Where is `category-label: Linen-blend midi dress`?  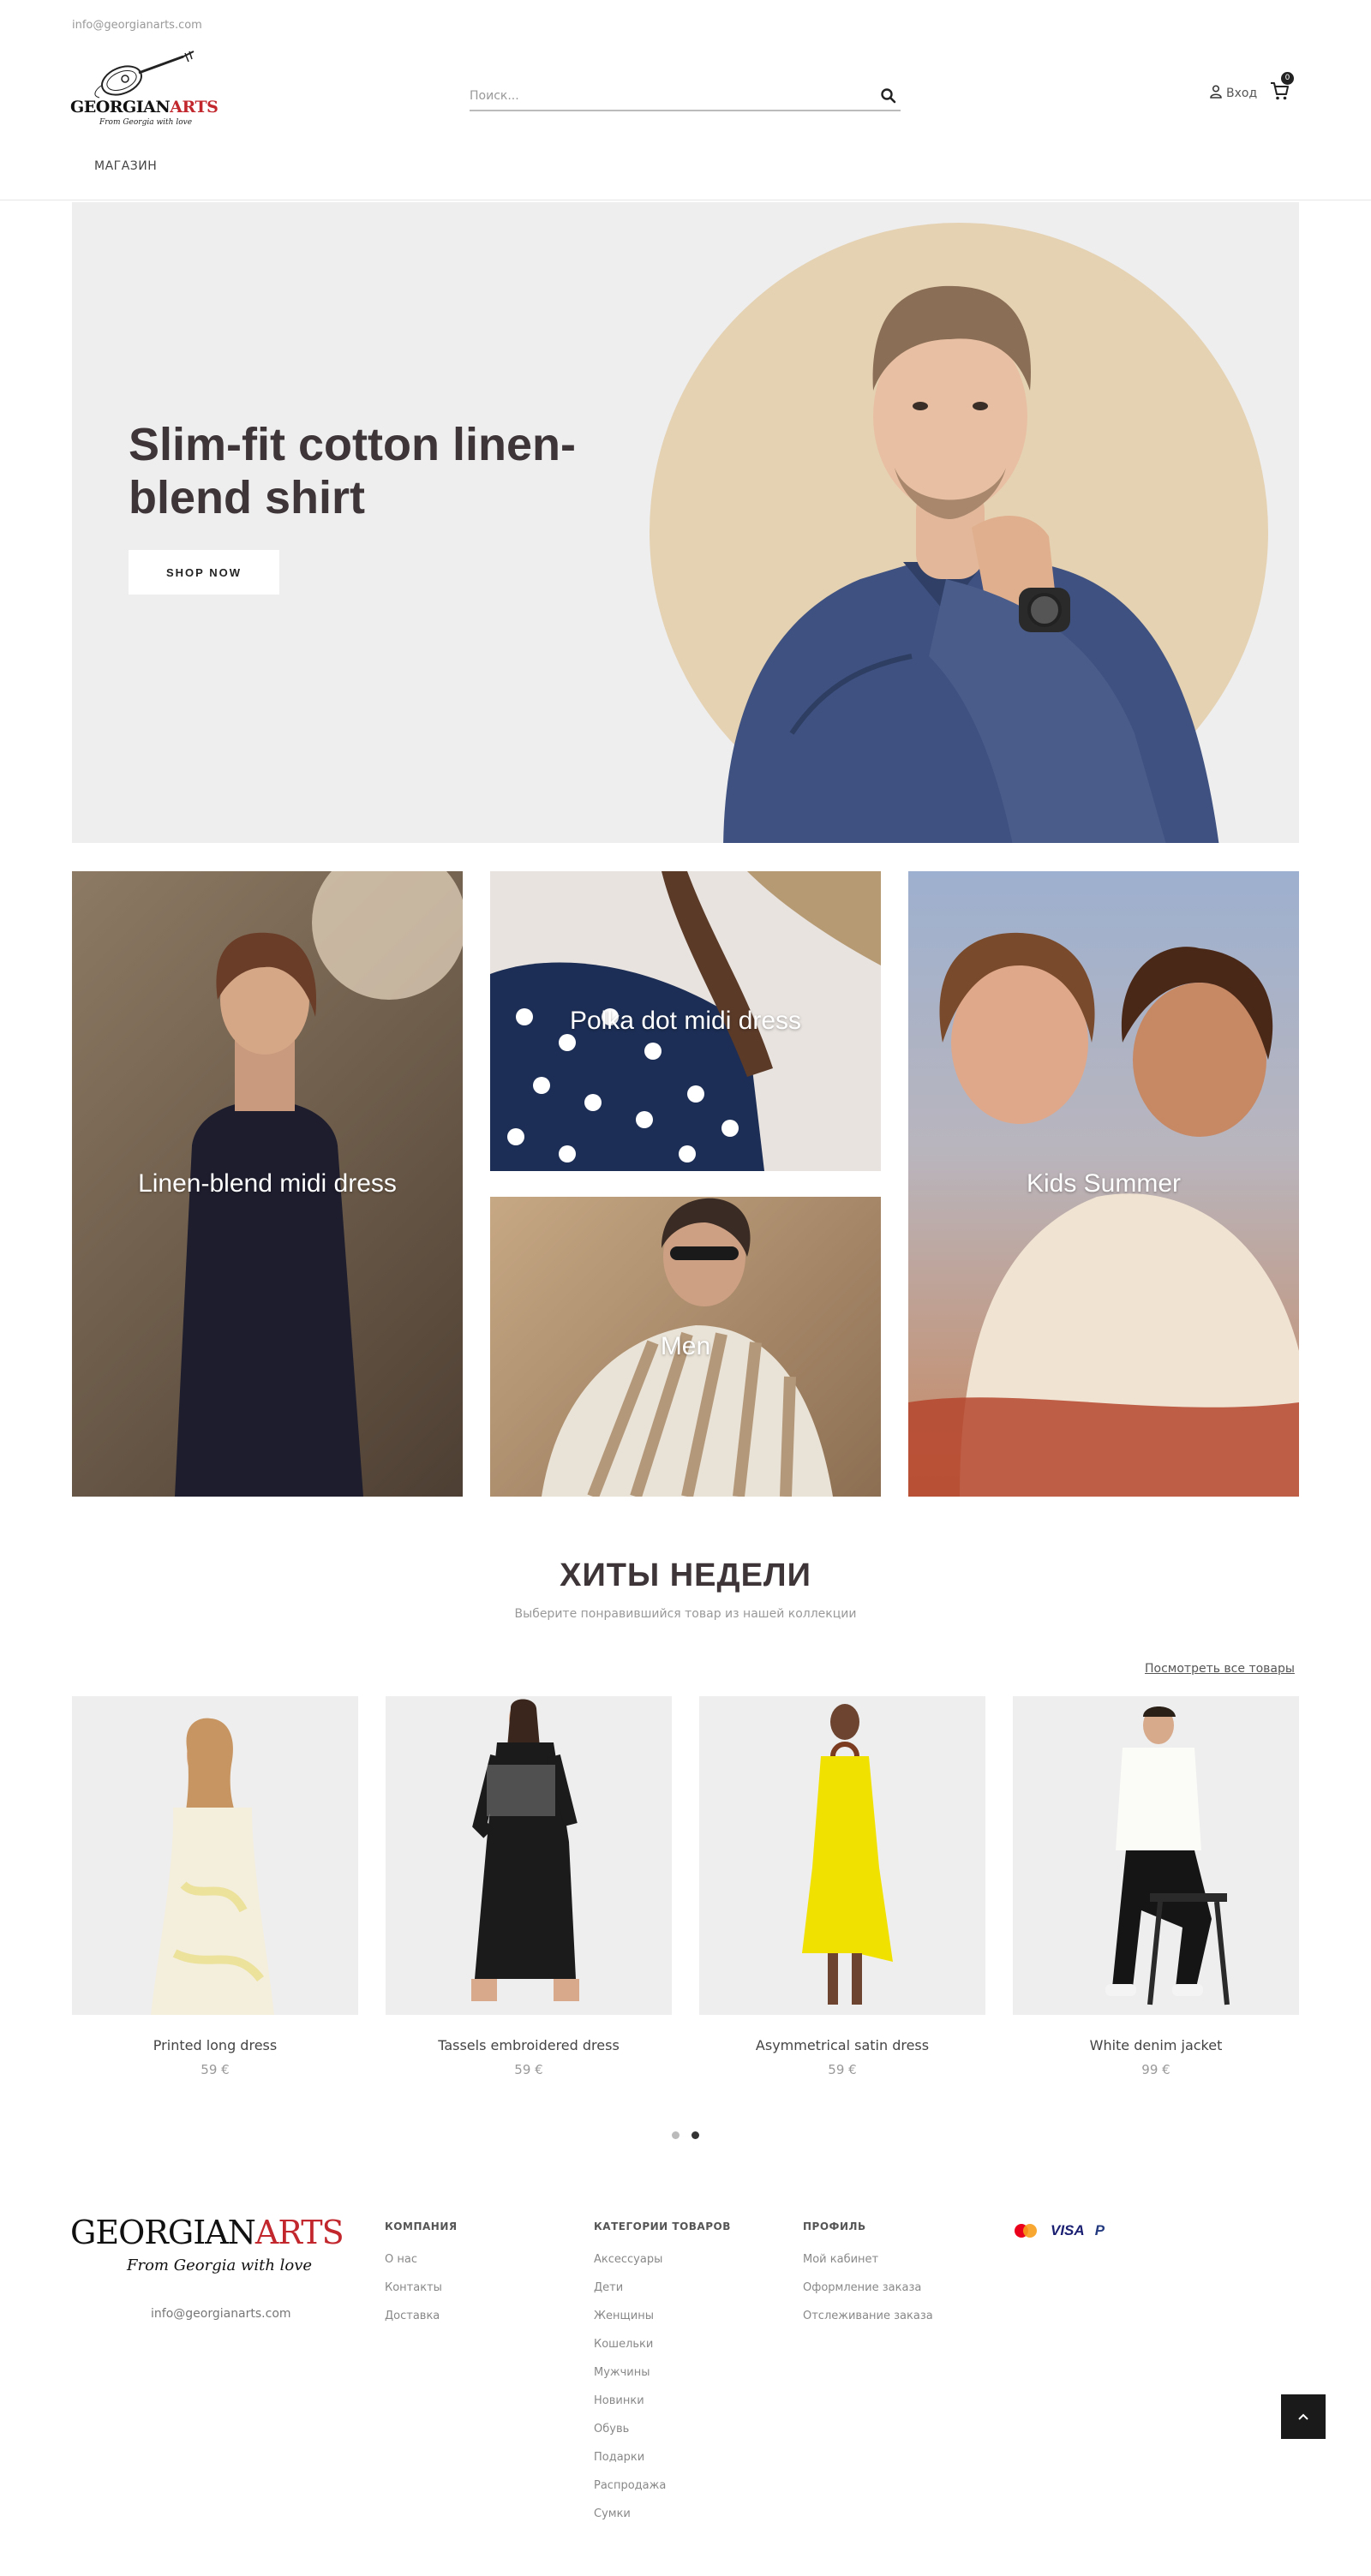
category-label: Linen-blend midi dress is located at coordinates (268, 1184).